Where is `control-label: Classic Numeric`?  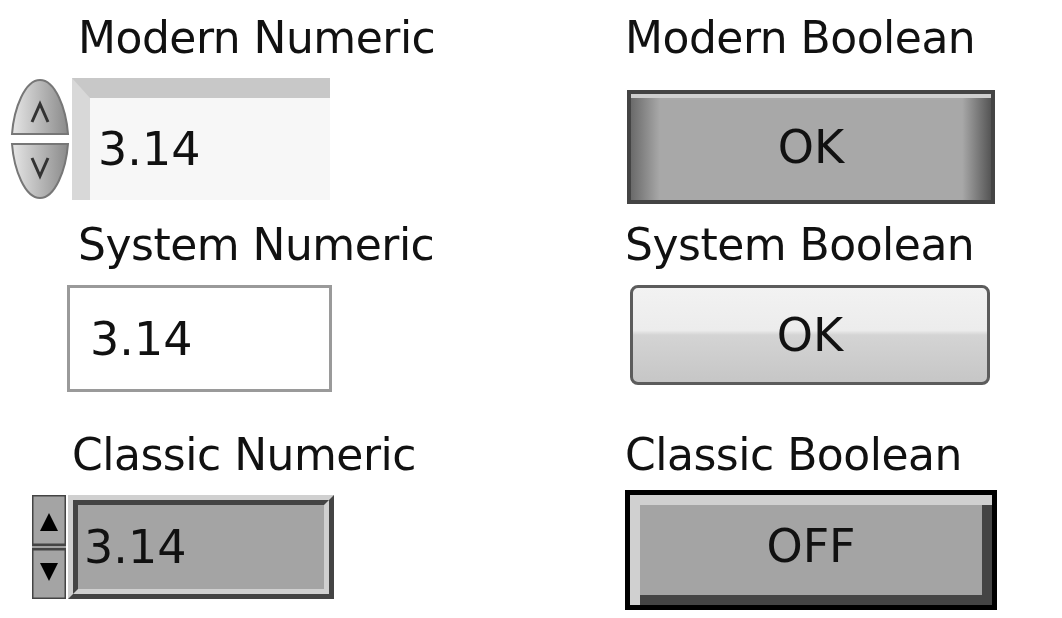
control-label: Classic Numeric is located at coordinates (244, 455).